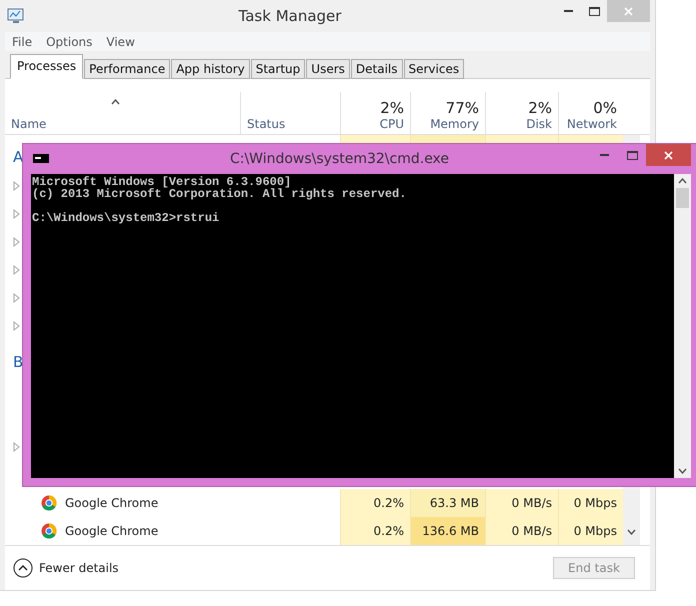 This screenshot has width=696, height=606. I want to click on window-title: C:\Windows\system32\cmd.exe, so click(340, 159).